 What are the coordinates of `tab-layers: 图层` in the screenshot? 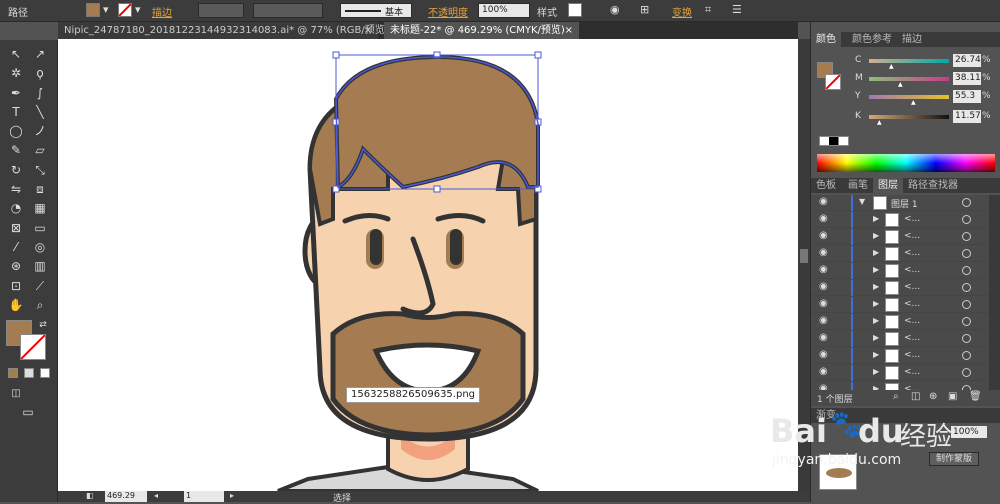 It's located at (888, 185).